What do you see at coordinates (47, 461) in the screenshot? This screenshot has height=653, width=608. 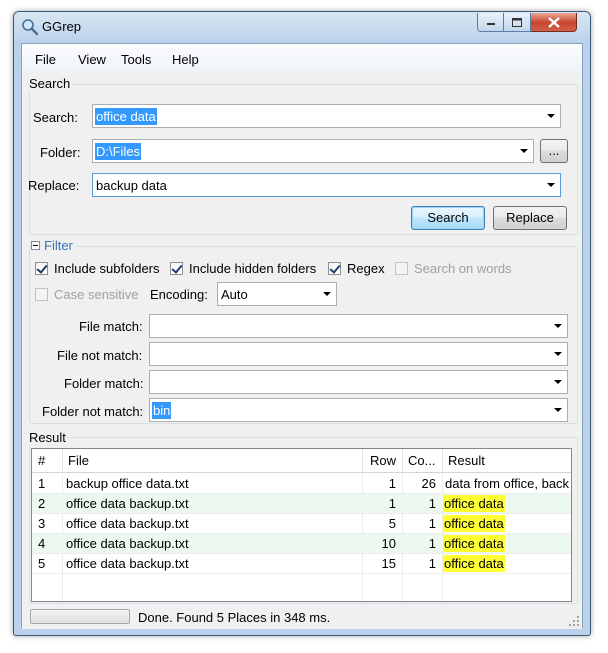 I see `column-header-number: #` at bounding box center [47, 461].